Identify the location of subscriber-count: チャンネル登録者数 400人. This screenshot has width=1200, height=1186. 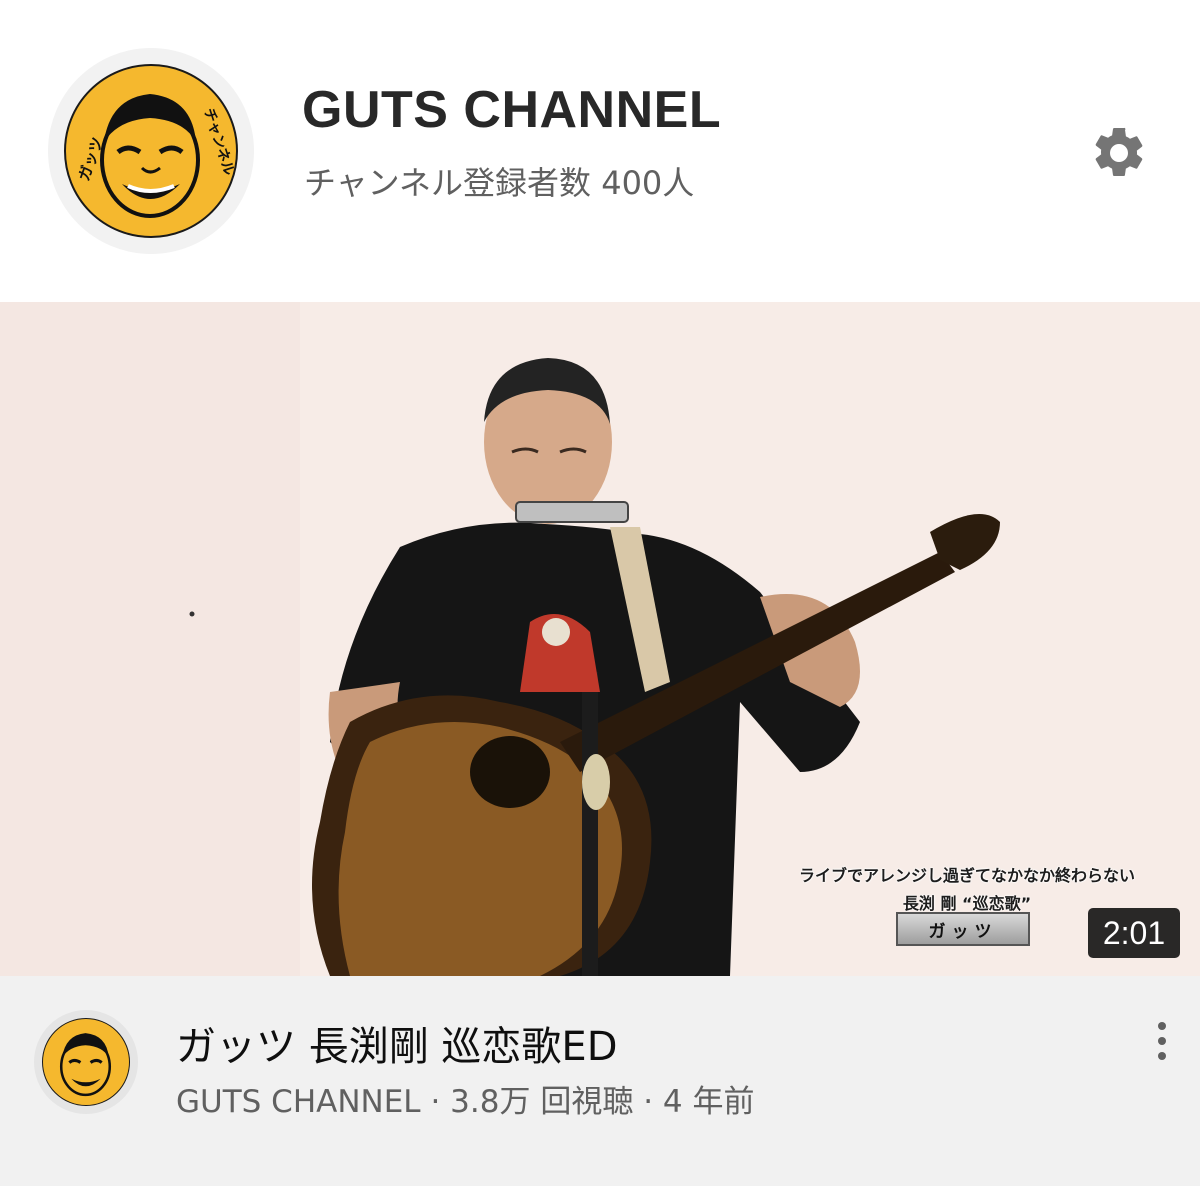
(499, 183).